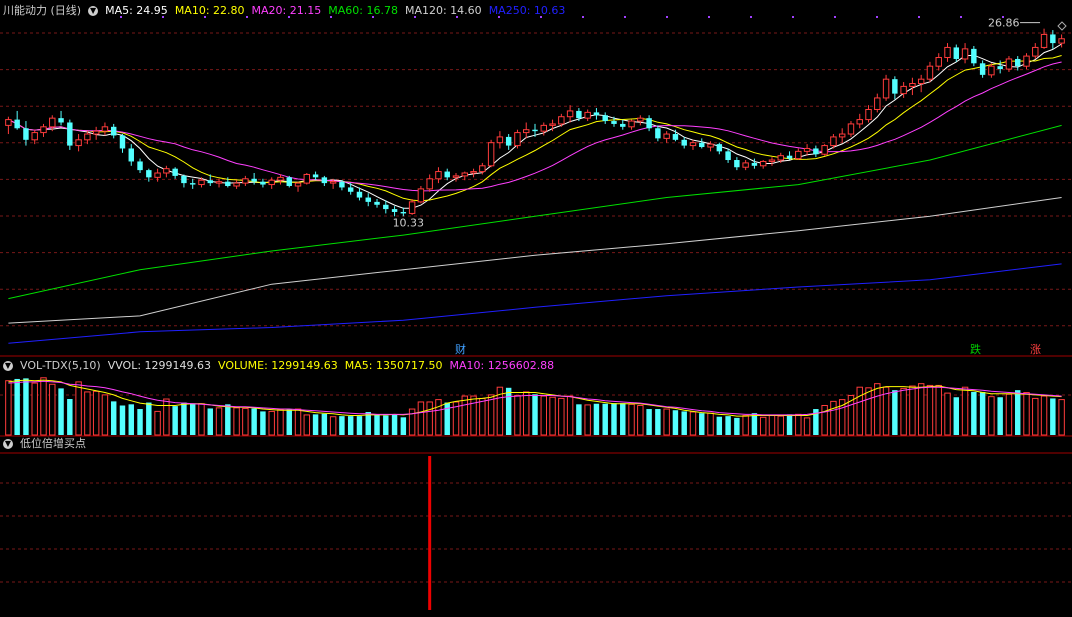 This screenshot has width=1072, height=617. I want to click on low-price-label: 10.33, so click(409, 222).